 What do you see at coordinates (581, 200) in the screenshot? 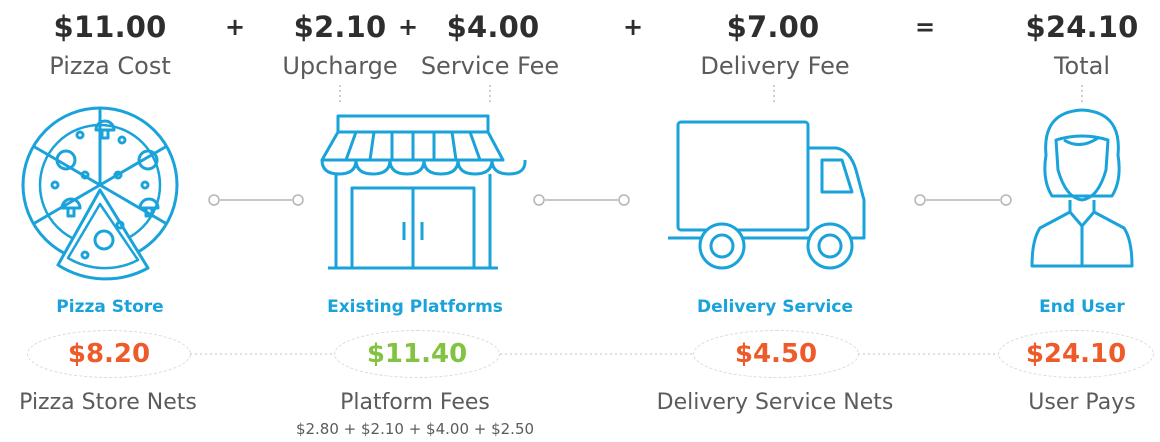
I see `connector-platform-delivery` at bounding box center [581, 200].